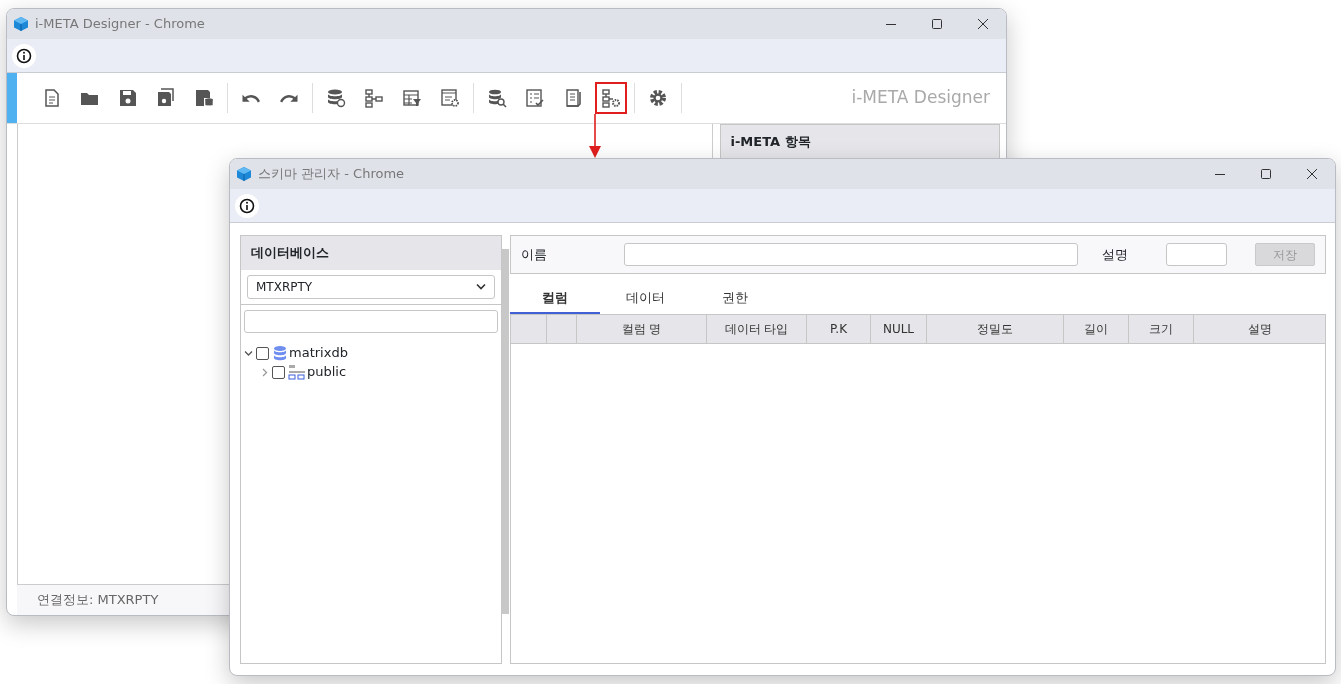 This screenshot has height=684, width=1341. Describe the element at coordinates (851, 254) in the screenshot. I see `name-field` at that location.